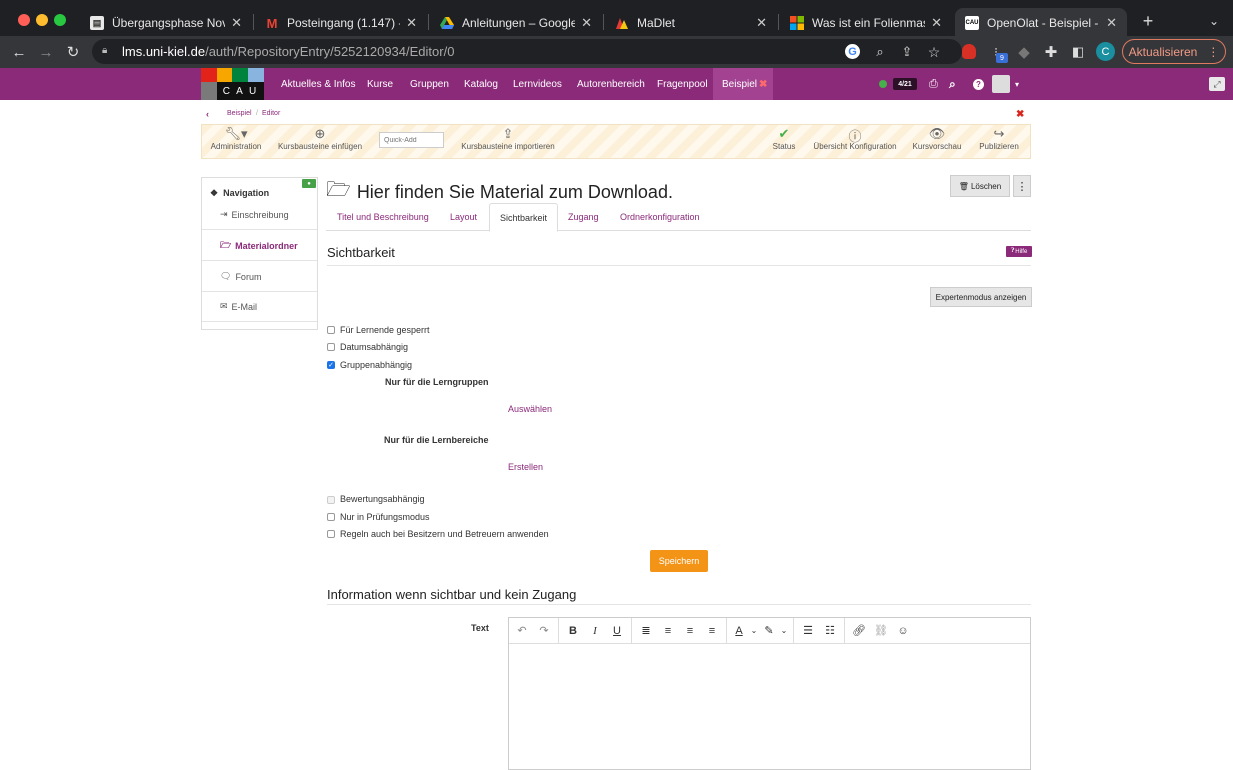 The width and height of the screenshot is (1233, 770). I want to click on bold-icon: B, so click(573, 631).